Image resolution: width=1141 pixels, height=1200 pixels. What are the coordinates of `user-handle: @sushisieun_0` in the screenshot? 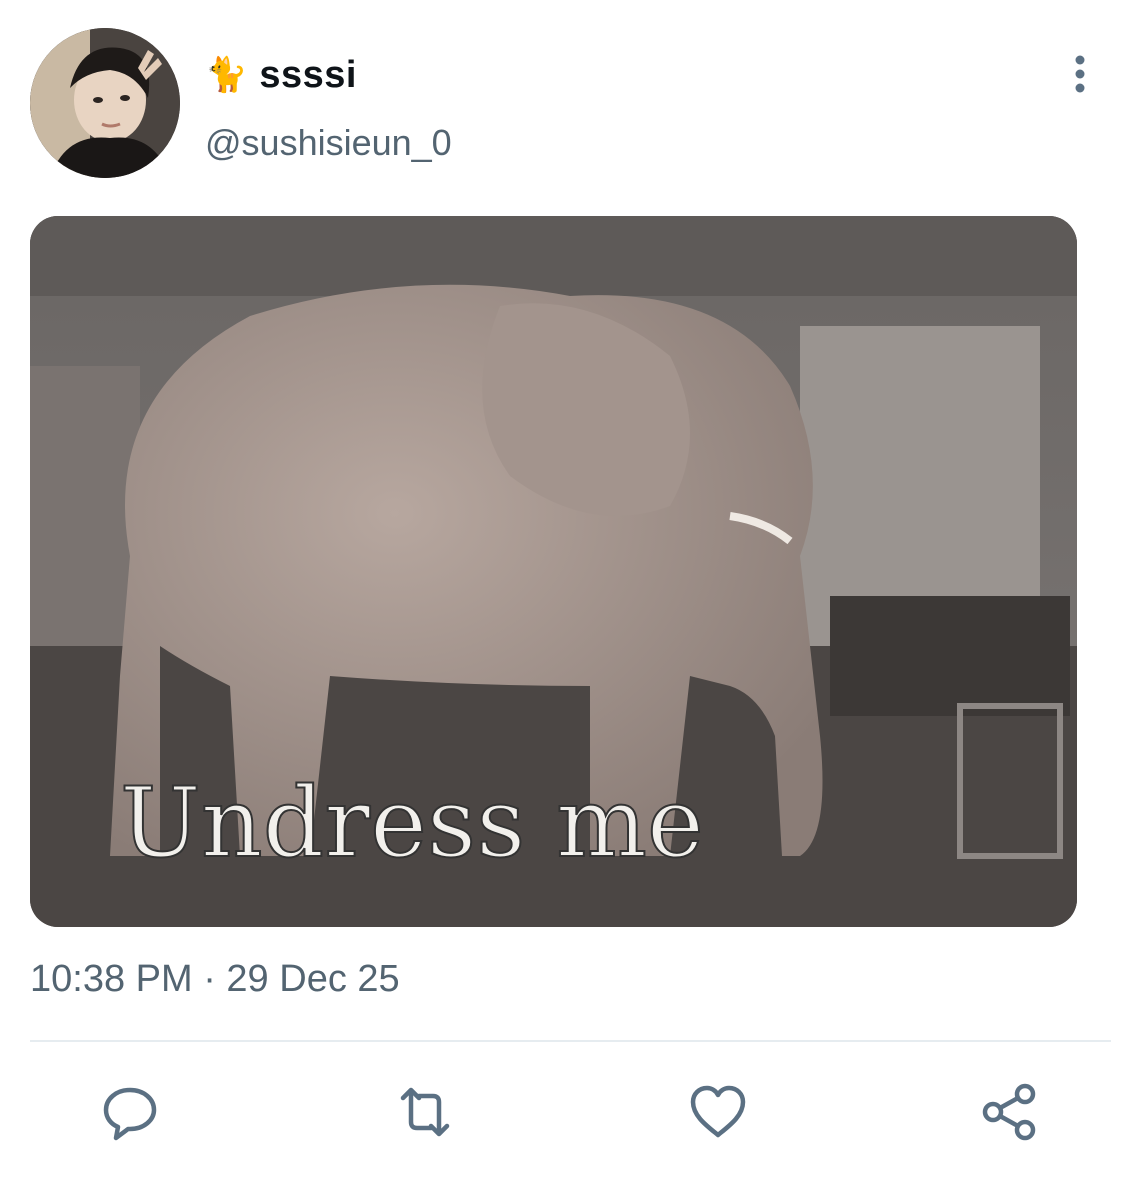 It's located at (328, 143).